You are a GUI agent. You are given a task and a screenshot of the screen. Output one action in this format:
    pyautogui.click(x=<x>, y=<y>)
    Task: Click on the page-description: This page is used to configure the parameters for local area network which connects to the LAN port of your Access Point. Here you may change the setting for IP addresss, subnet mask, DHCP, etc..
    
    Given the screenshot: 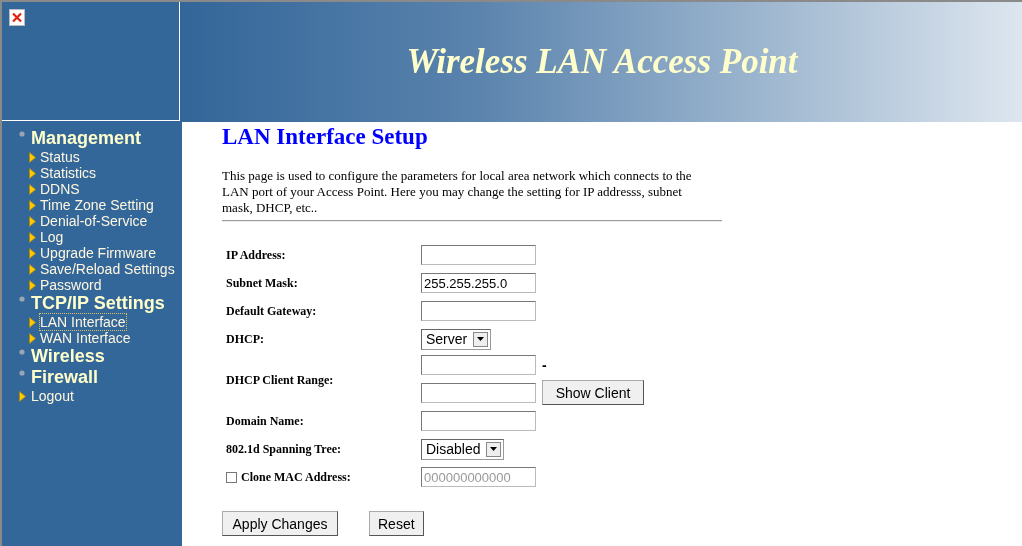 What is the action you would take?
    pyautogui.click(x=457, y=192)
    